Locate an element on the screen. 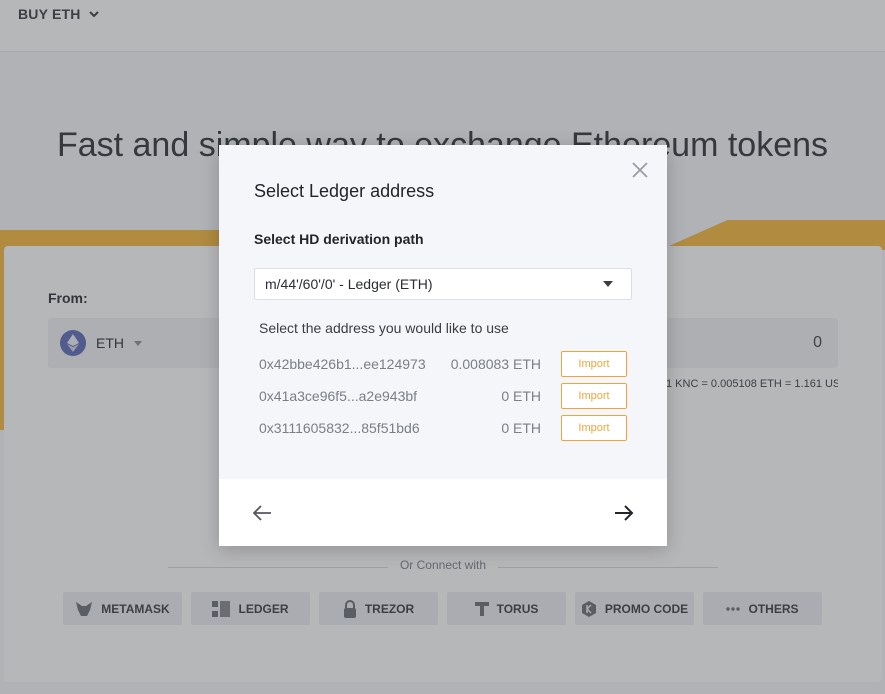  hd-path-select: m/44'/60'/0' - Ledger (ETH) is located at coordinates (443, 284).